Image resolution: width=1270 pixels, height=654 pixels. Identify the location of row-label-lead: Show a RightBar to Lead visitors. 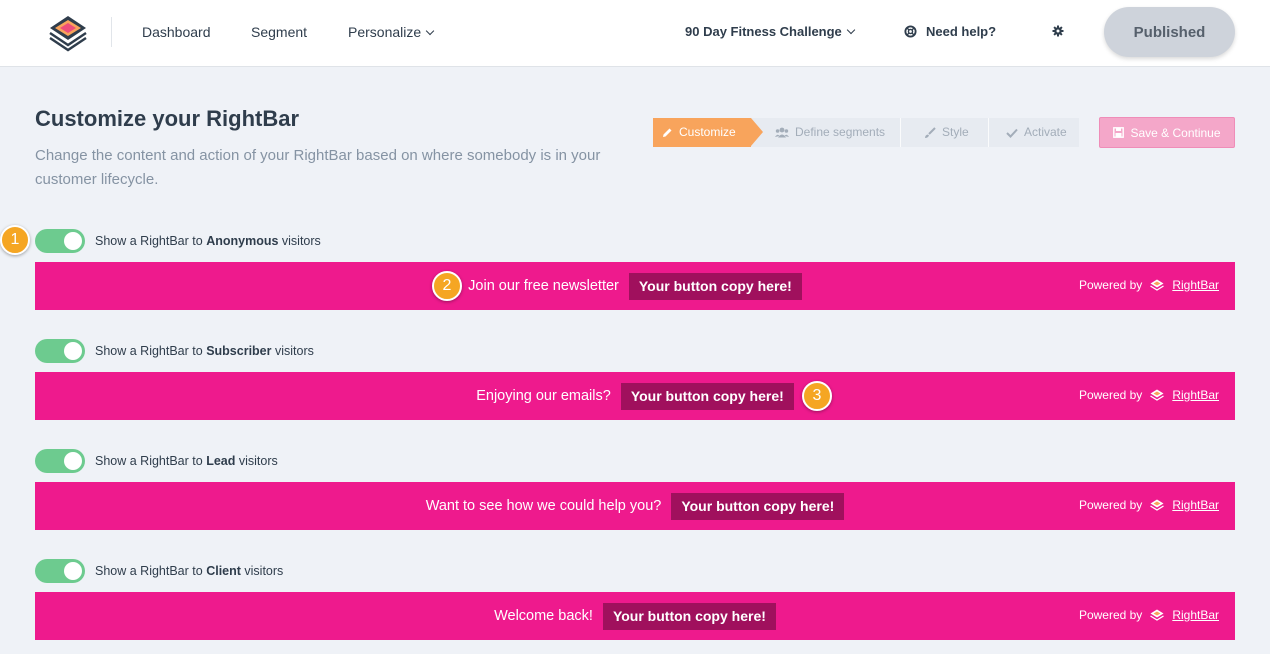
(186, 461).